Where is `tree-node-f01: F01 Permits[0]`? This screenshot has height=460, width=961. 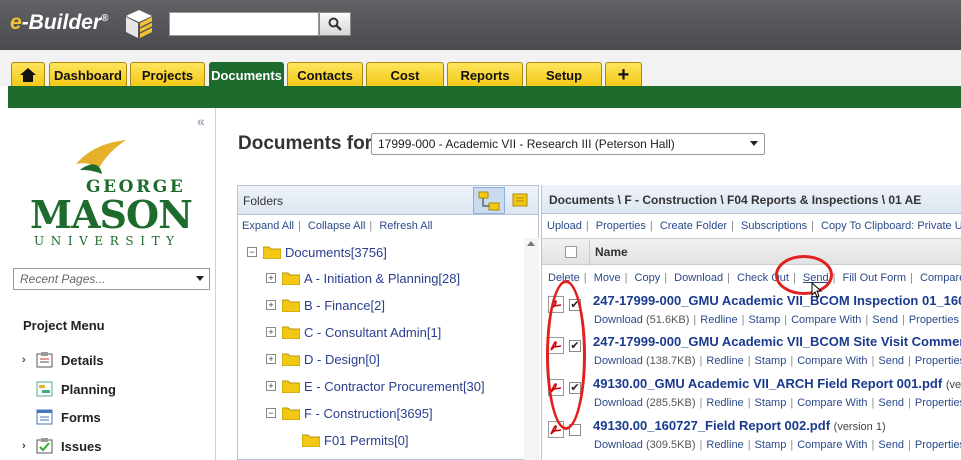
tree-node-f01: F01 Permits[0] is located at coordinates (355, 440).